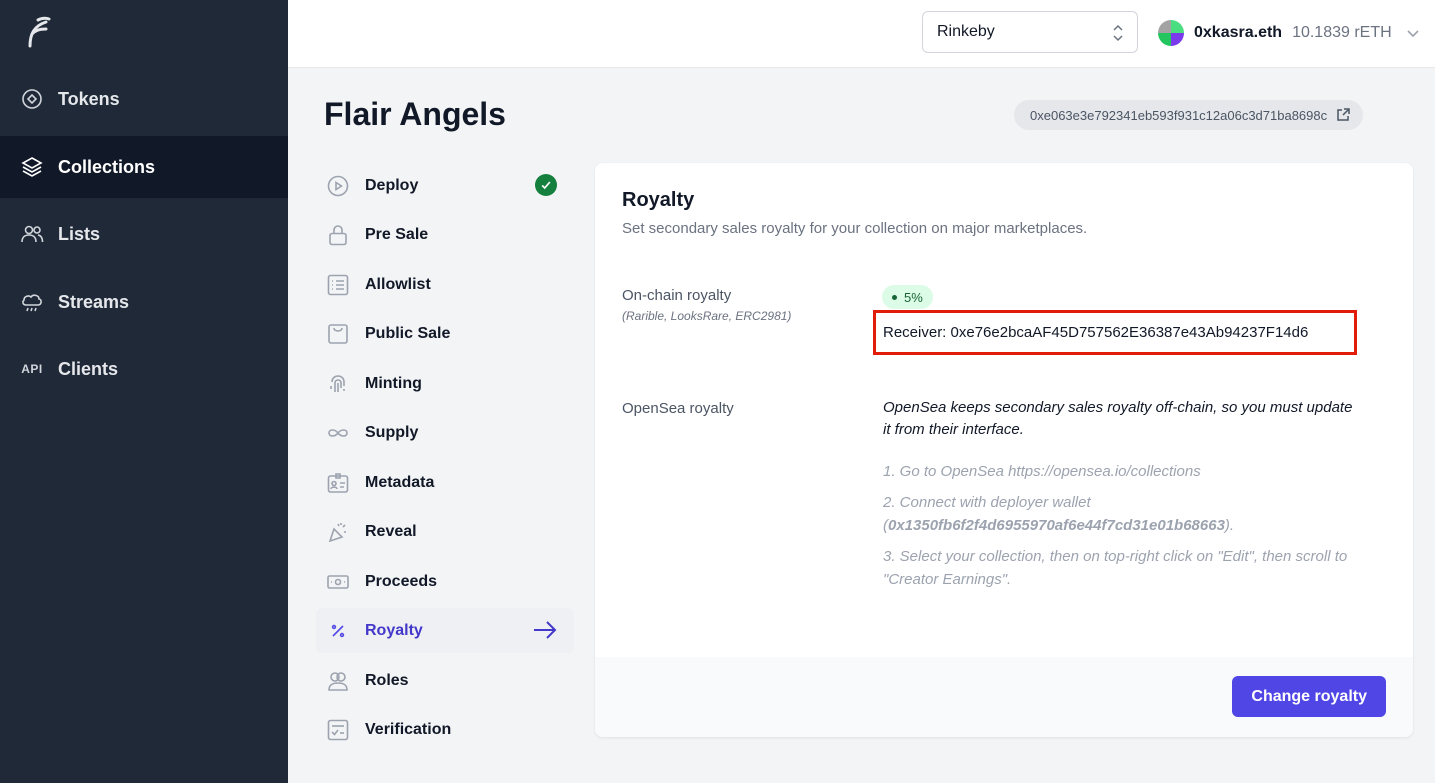  What do you see at coordinates (32, 99) in the screenshot?
I see `tokens-icon` at bounding box center [32, 99].